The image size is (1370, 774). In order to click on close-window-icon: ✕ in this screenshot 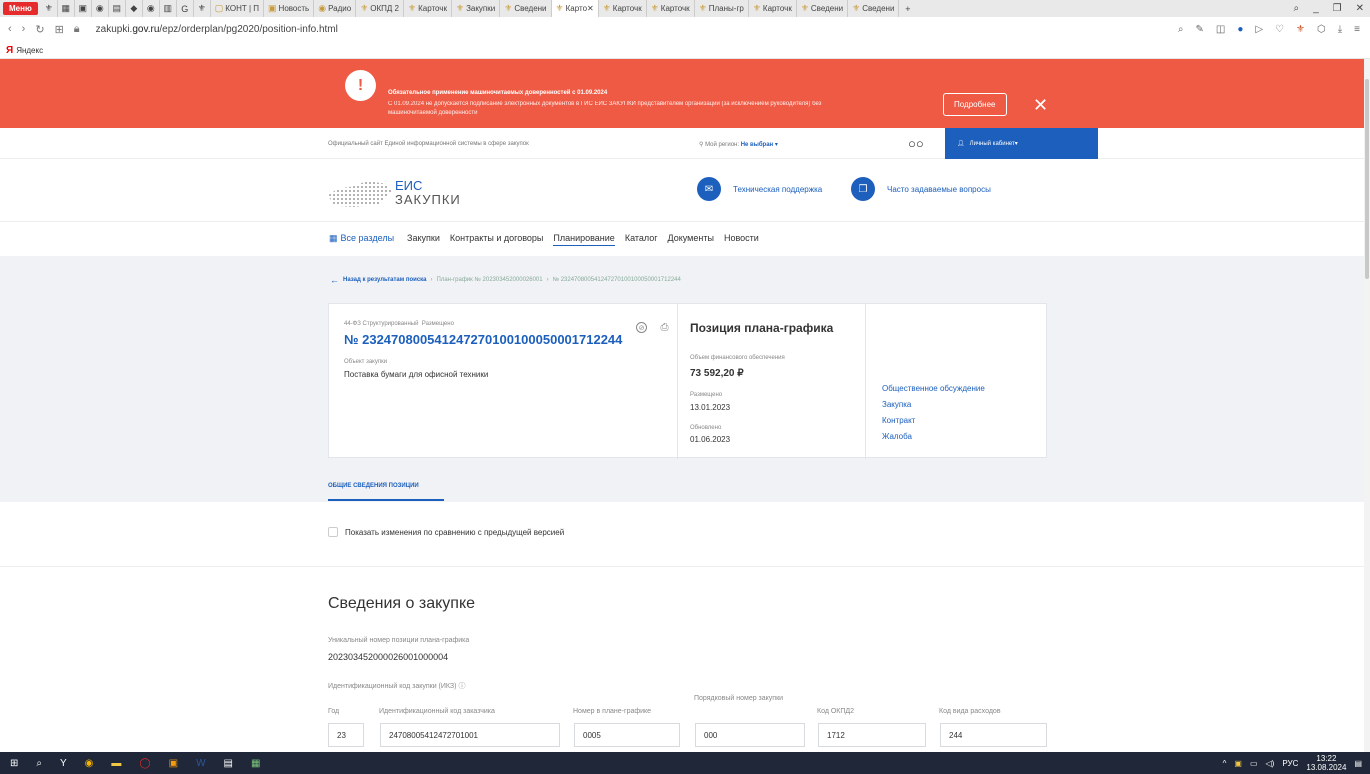, I will do `click(1360, 8)`.